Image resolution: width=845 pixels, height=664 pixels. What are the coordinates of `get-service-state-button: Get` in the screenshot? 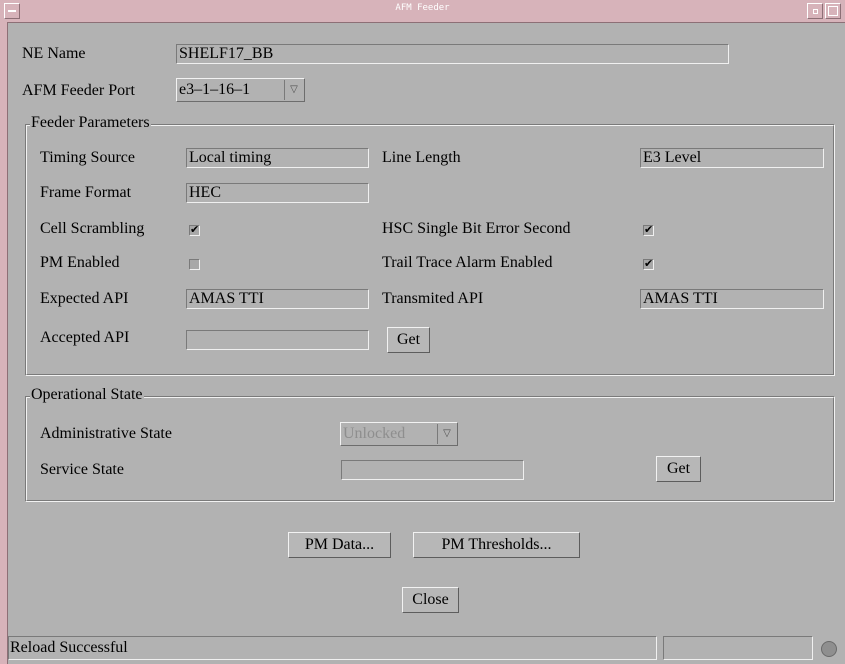 It's located at (678, 469).